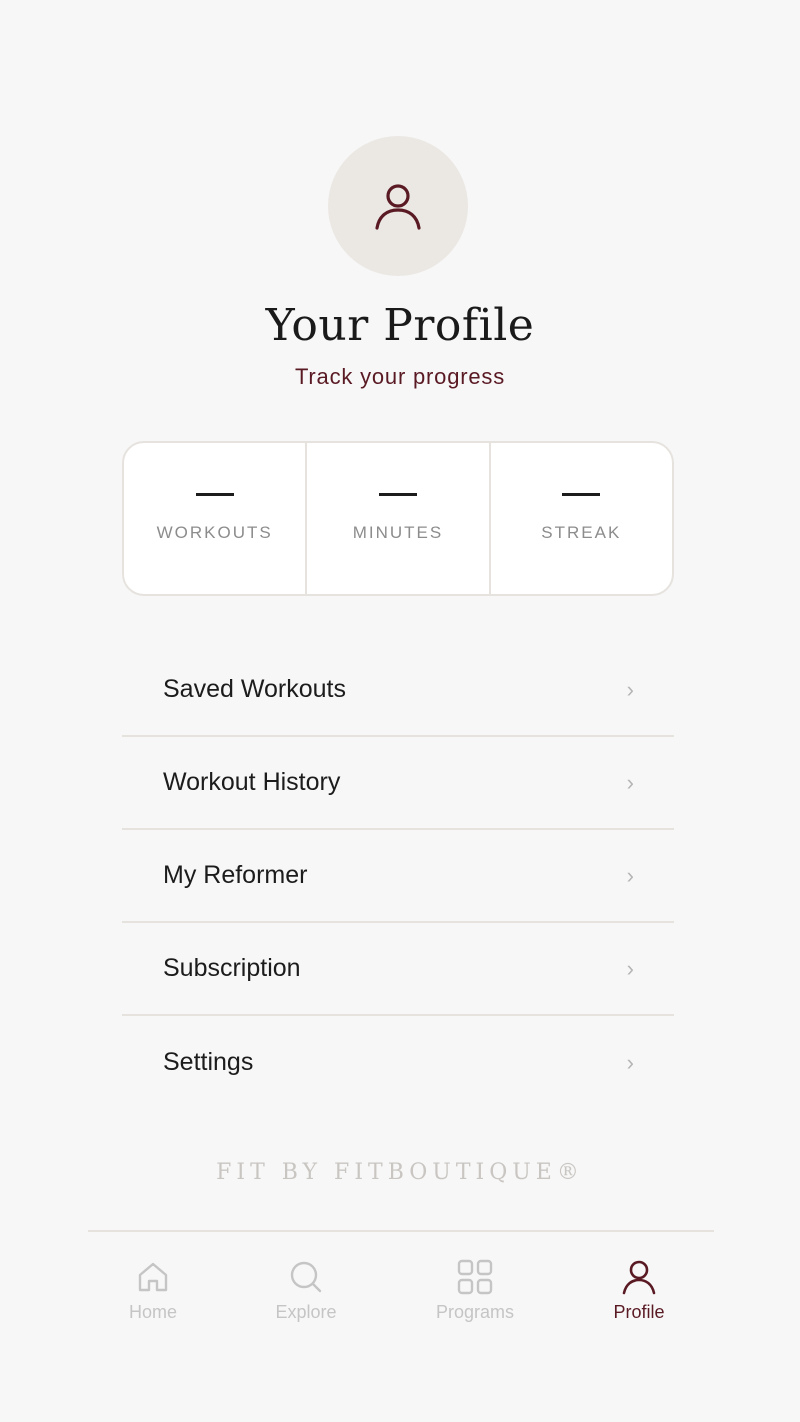  I want to click on menu-item-label: Settings, so click(208, 1062).